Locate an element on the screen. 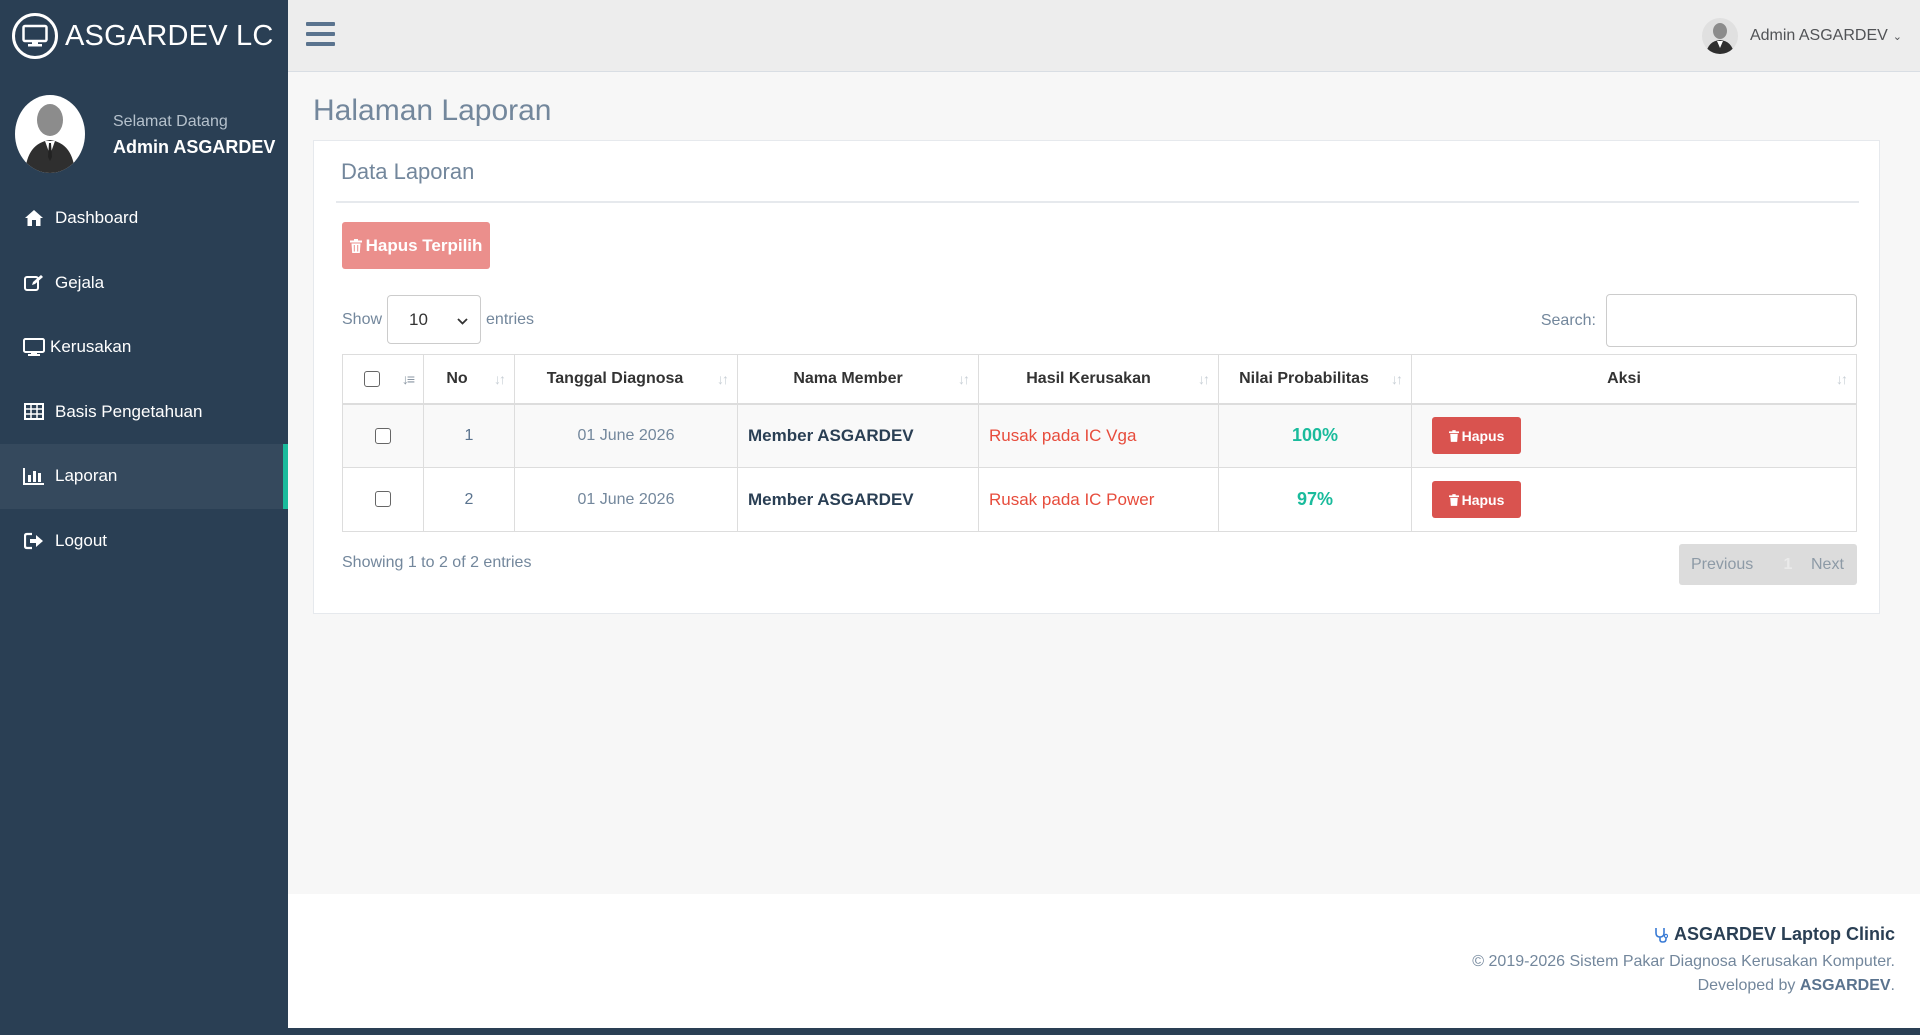 The height and width of the screenshot is (1035, 1920). select-all-header: ↓≡ is located at coordinates (383, 379).